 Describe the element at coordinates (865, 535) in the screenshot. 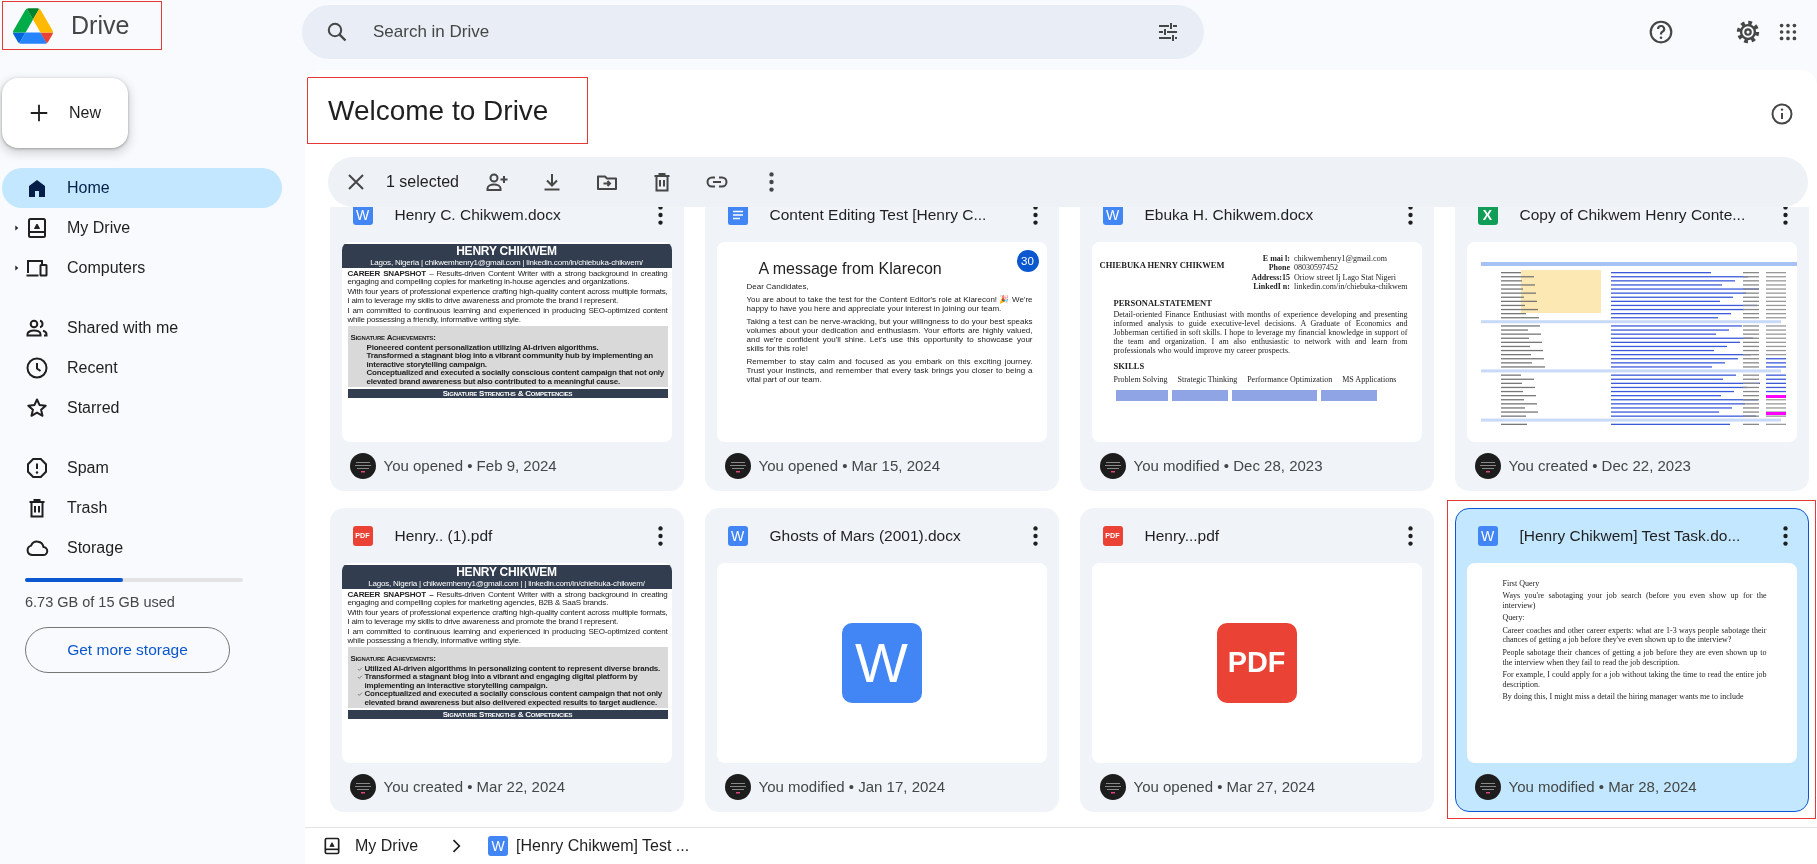

I see `file-name: Ghosts of Mars (2001).docx` at that location.